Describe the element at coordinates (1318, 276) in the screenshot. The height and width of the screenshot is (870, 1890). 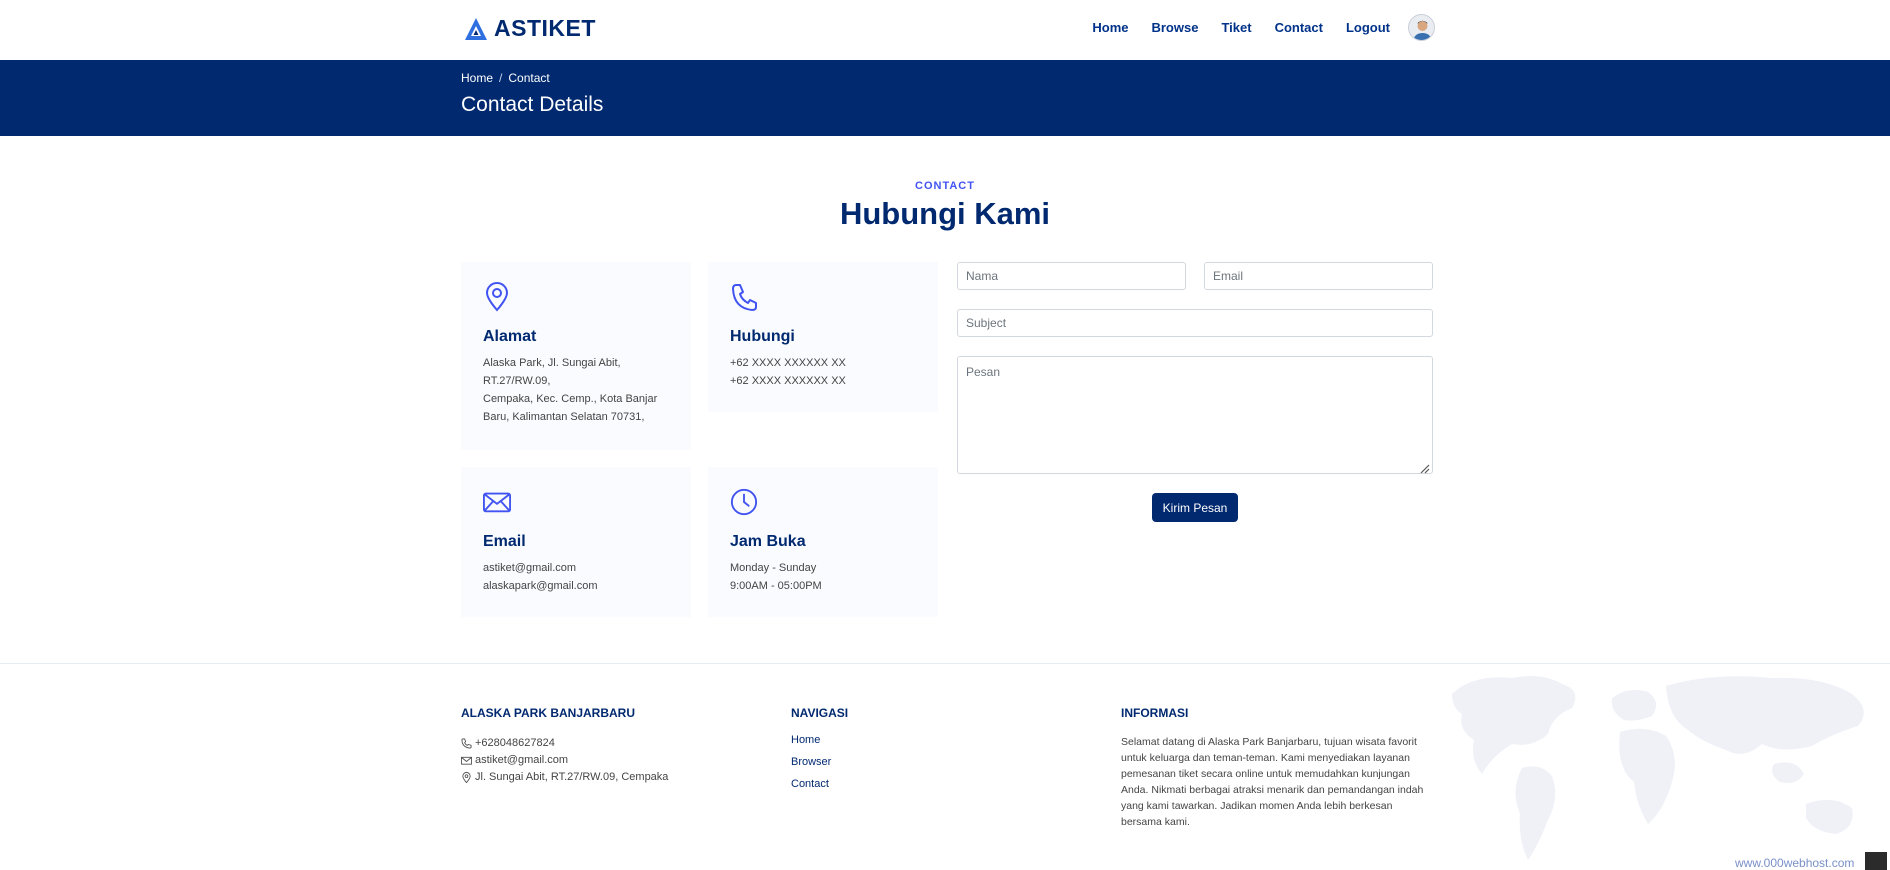
I see `email-input` at that location.